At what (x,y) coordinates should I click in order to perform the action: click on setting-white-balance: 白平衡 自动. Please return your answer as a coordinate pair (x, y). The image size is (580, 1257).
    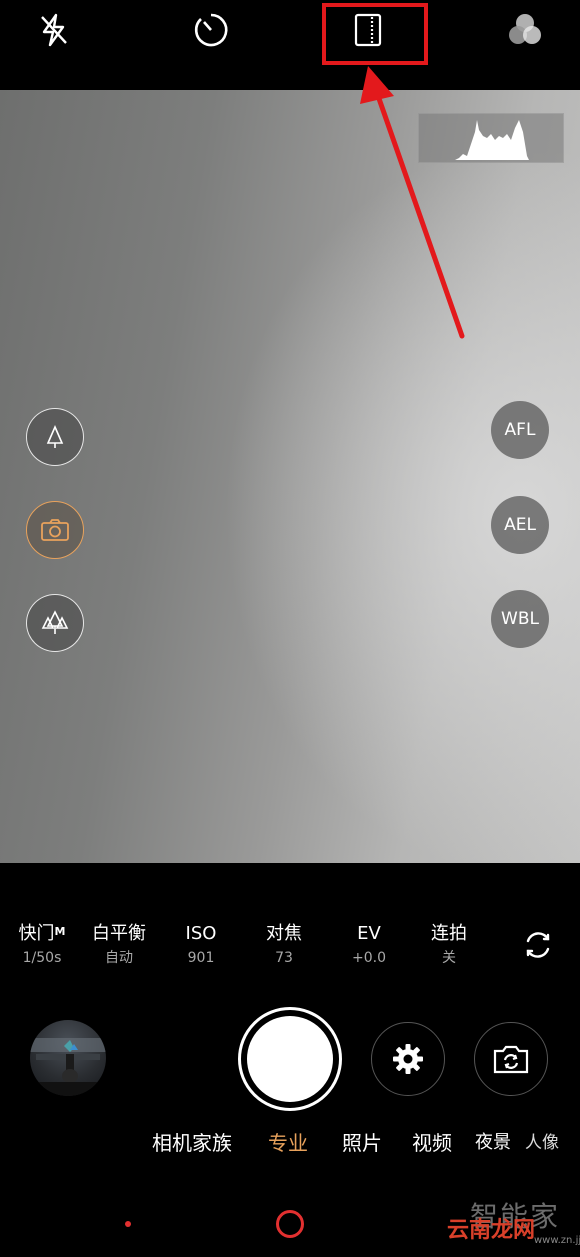
    Looking at the image, I should click on (119, 945).